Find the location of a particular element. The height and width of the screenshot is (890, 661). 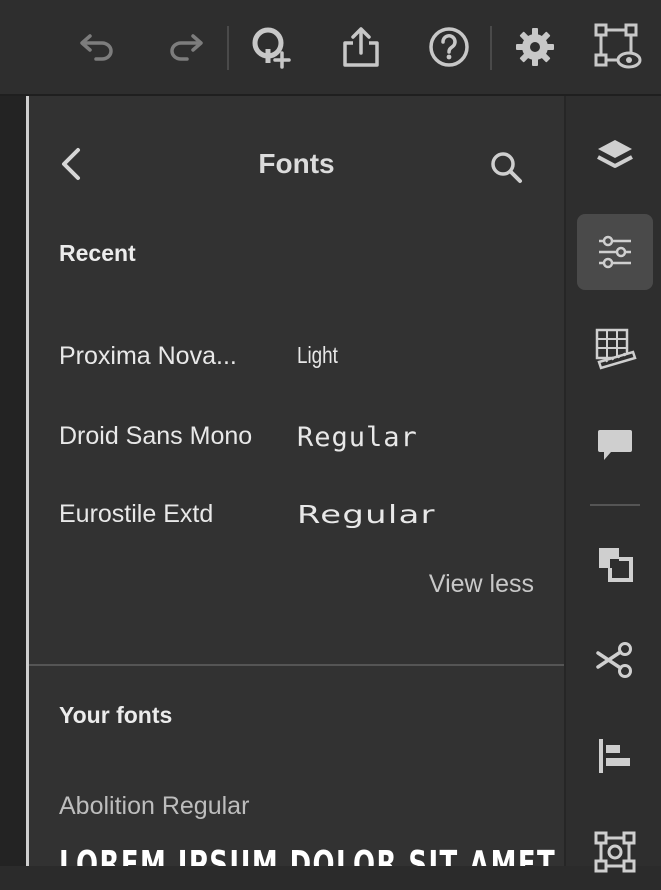

layers-icon is located at coordinates (615, 154).